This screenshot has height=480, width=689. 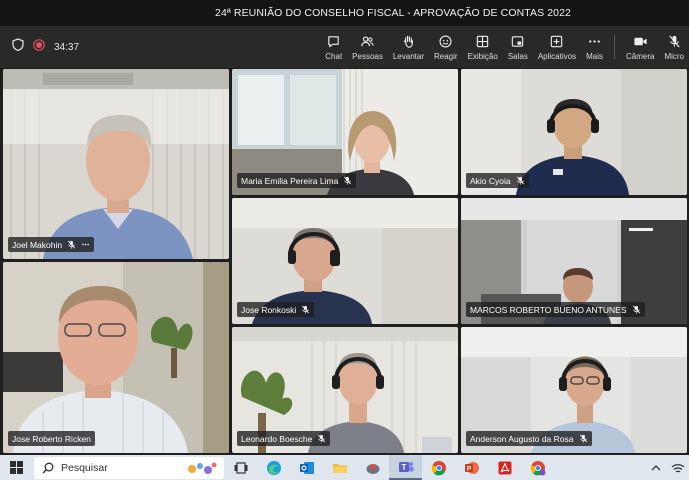 I want to click on participant-name: MARCOS ROBERTO BUENO ANTUNES, so click(x=548, y=309).